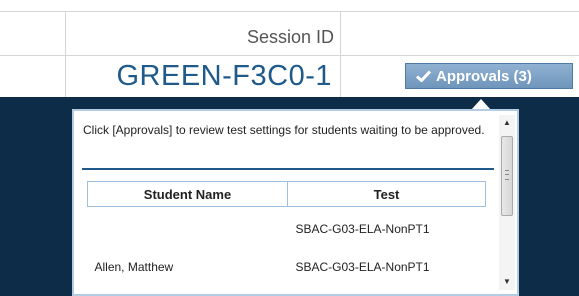 The height and width of the screenshot is (296, 579). I want to click on grip-icon, so click(507, 175).